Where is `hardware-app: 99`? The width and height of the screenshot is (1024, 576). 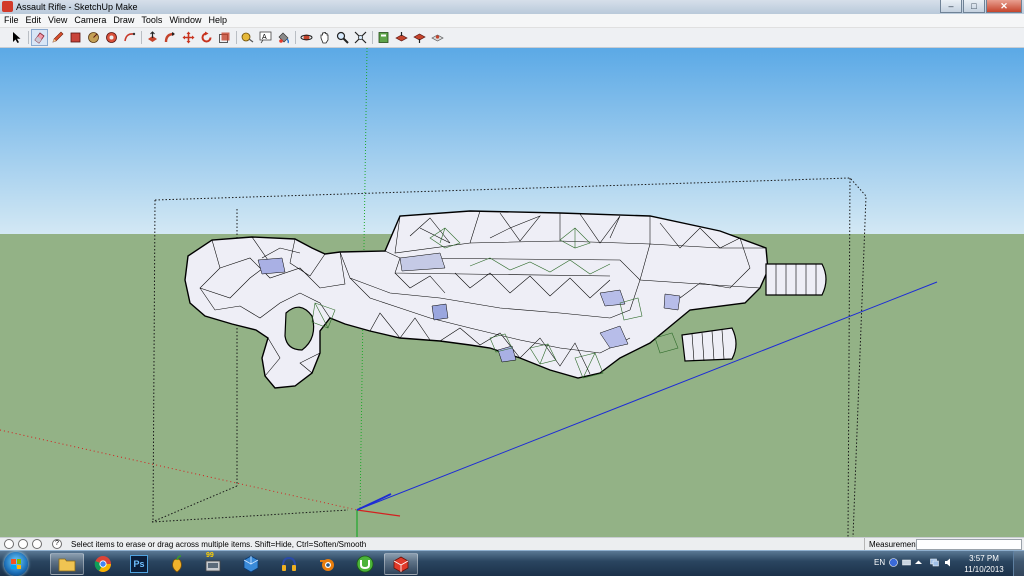 hardware-app: 99 is located at coordinates (213, 563).